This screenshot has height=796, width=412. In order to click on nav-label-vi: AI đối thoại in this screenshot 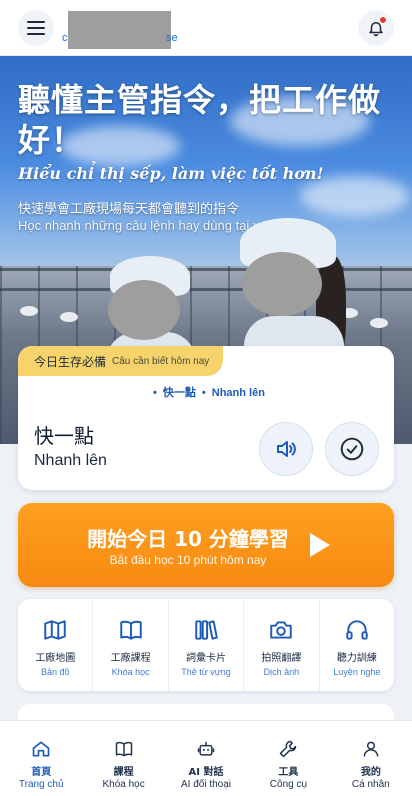, I will do `click(206, 784)`.